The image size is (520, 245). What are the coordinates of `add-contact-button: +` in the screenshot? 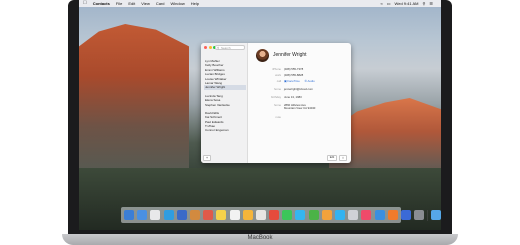 It's located at (207, 158).